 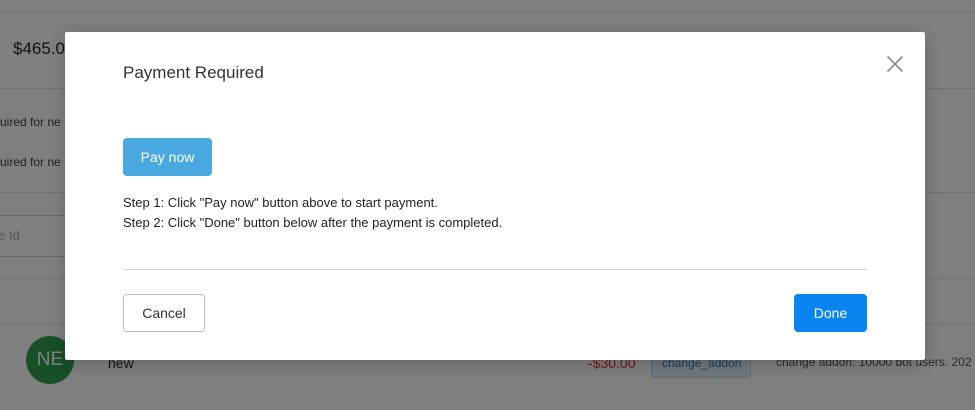 I want to click on close-icon, so click(x=895, y=64).